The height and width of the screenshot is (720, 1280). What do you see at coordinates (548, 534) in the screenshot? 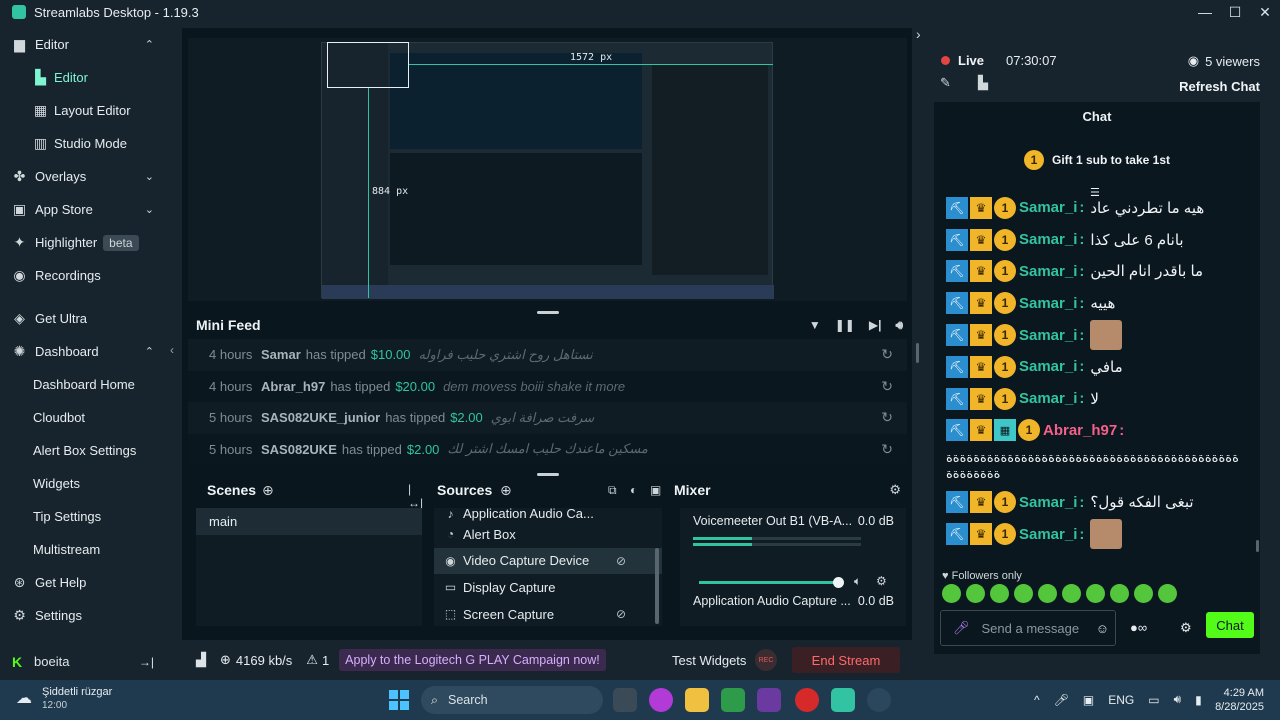
I see `source-item: ◔ Alert Box` at bounding box center [548, 534].